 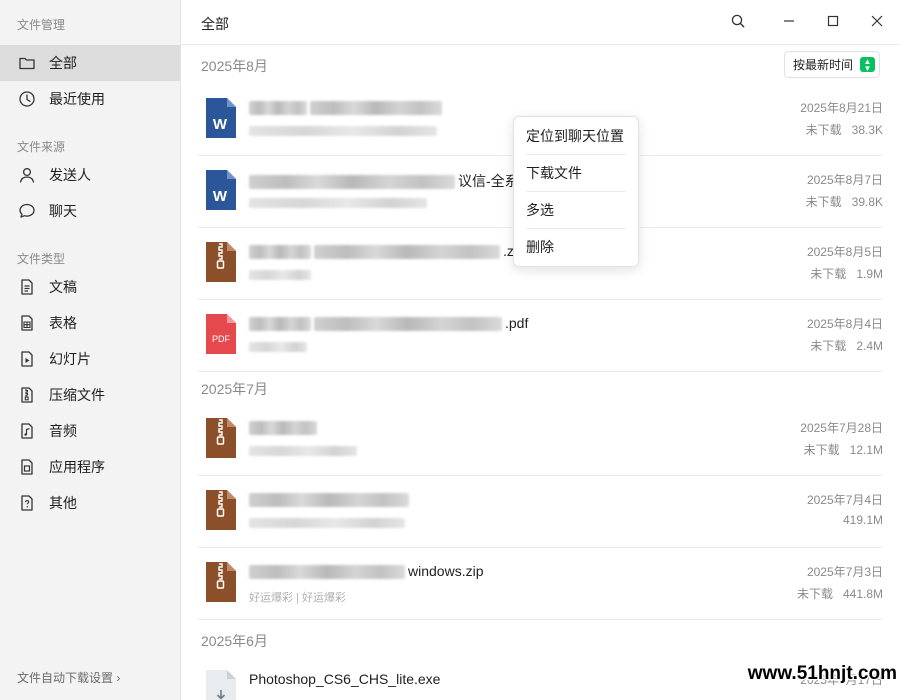 I want to click on section-label-file-type: 文件类型, so click(x=41, y=259).